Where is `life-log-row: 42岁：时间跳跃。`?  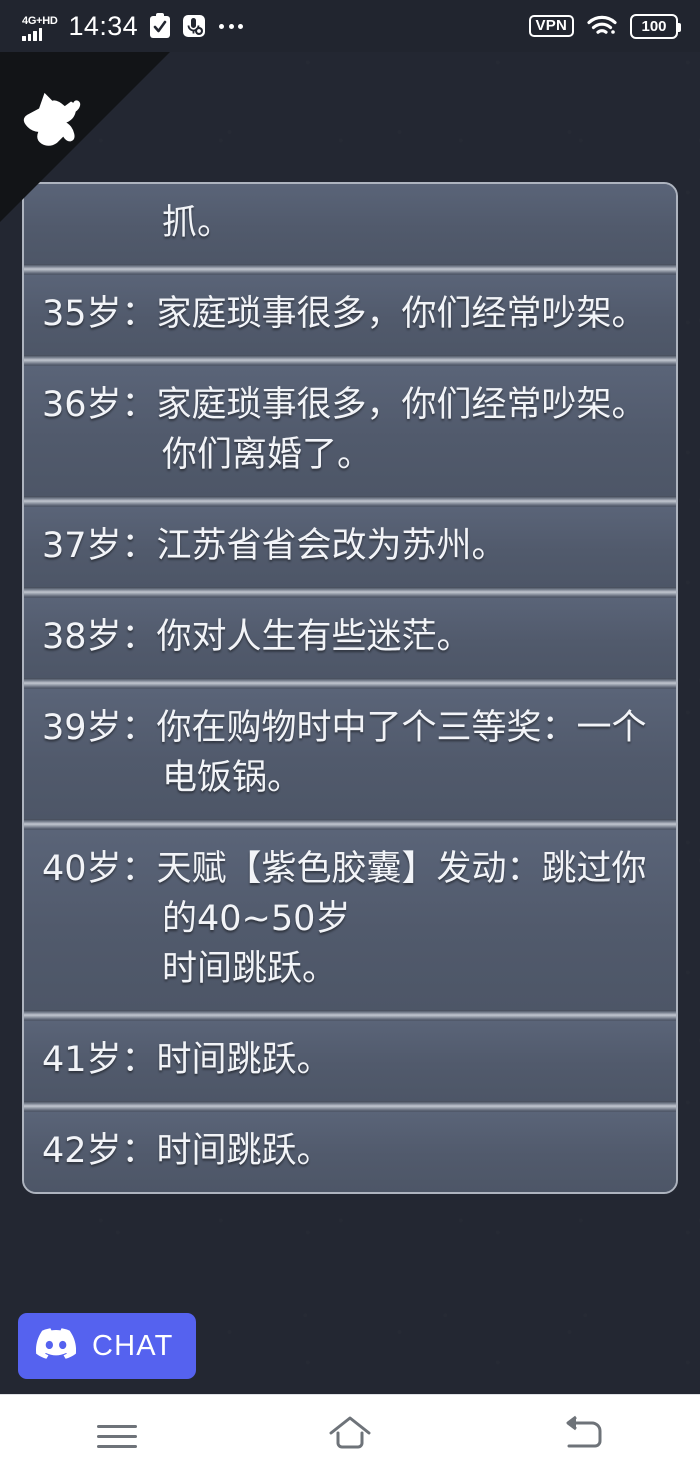
life-log-row: 42岁：时间跳跃。 is located at coordinates (350, 1152).